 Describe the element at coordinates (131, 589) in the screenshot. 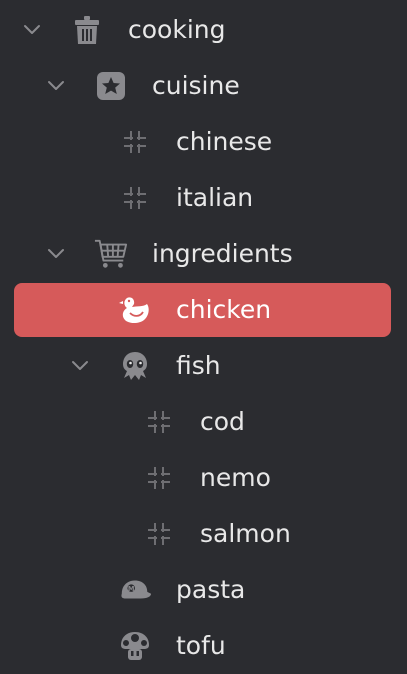

I see `svg-text: M` at that location.